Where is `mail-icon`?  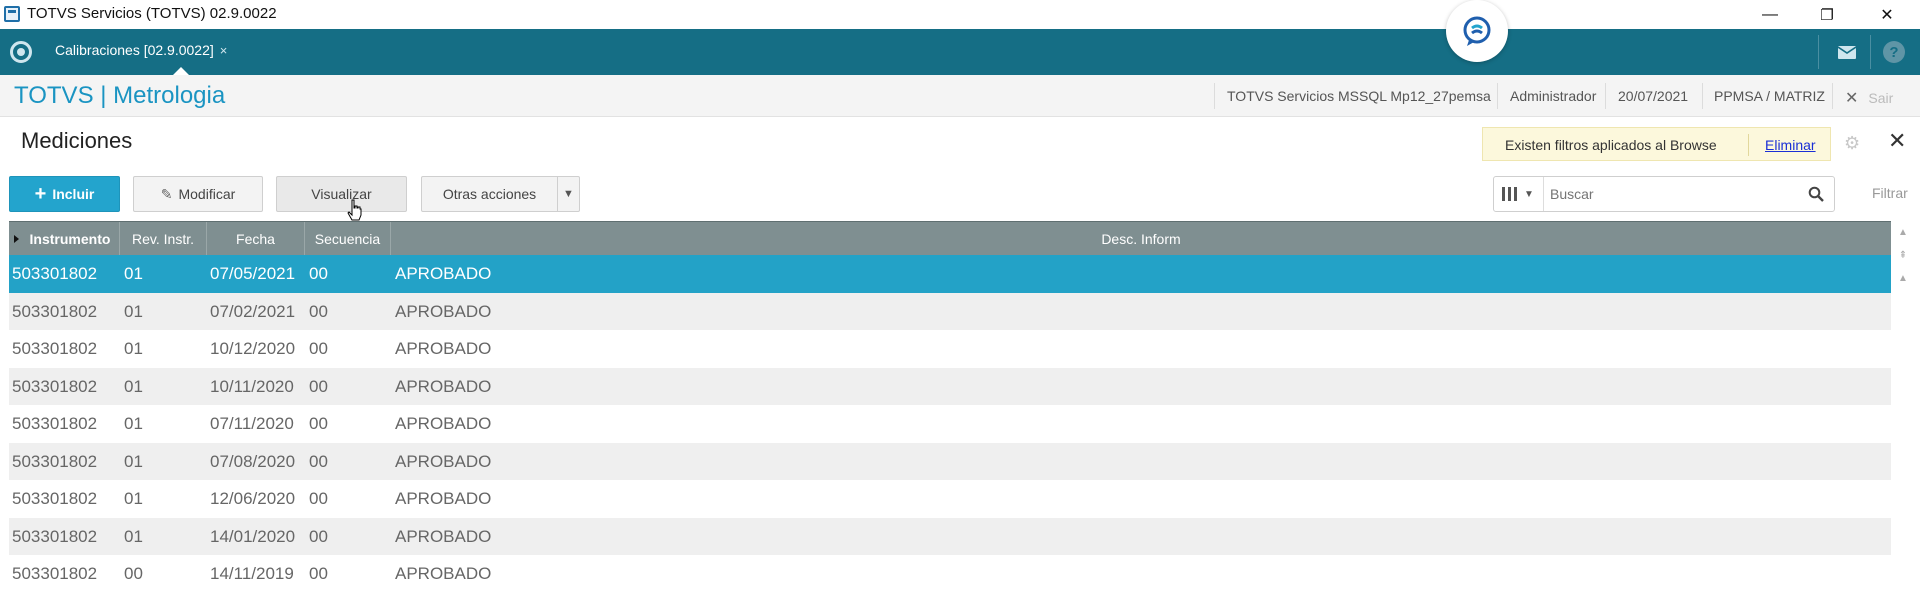
mail-icon is located at coordinates (1847, 52).